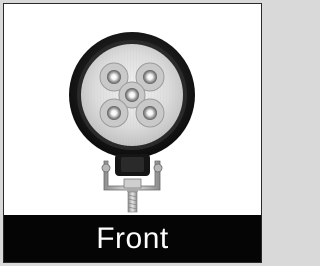 The width and height of the screenshot is (320, 266). I want to click on caption-bar: Front, so click(132, 238).